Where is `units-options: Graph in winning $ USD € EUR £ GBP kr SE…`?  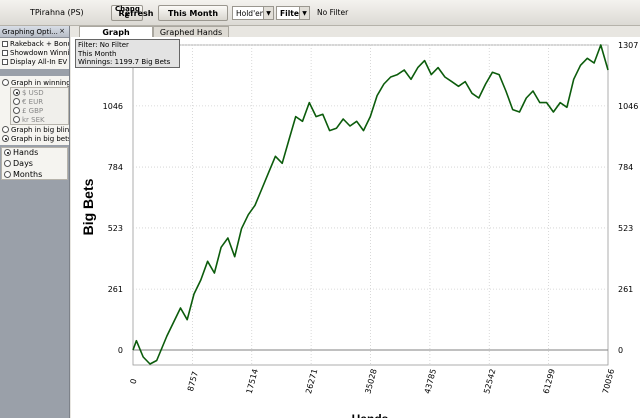 units-options: Graph in winning $ USD € EUR £ GBP kr SE… is located at coordinates (34, 110).